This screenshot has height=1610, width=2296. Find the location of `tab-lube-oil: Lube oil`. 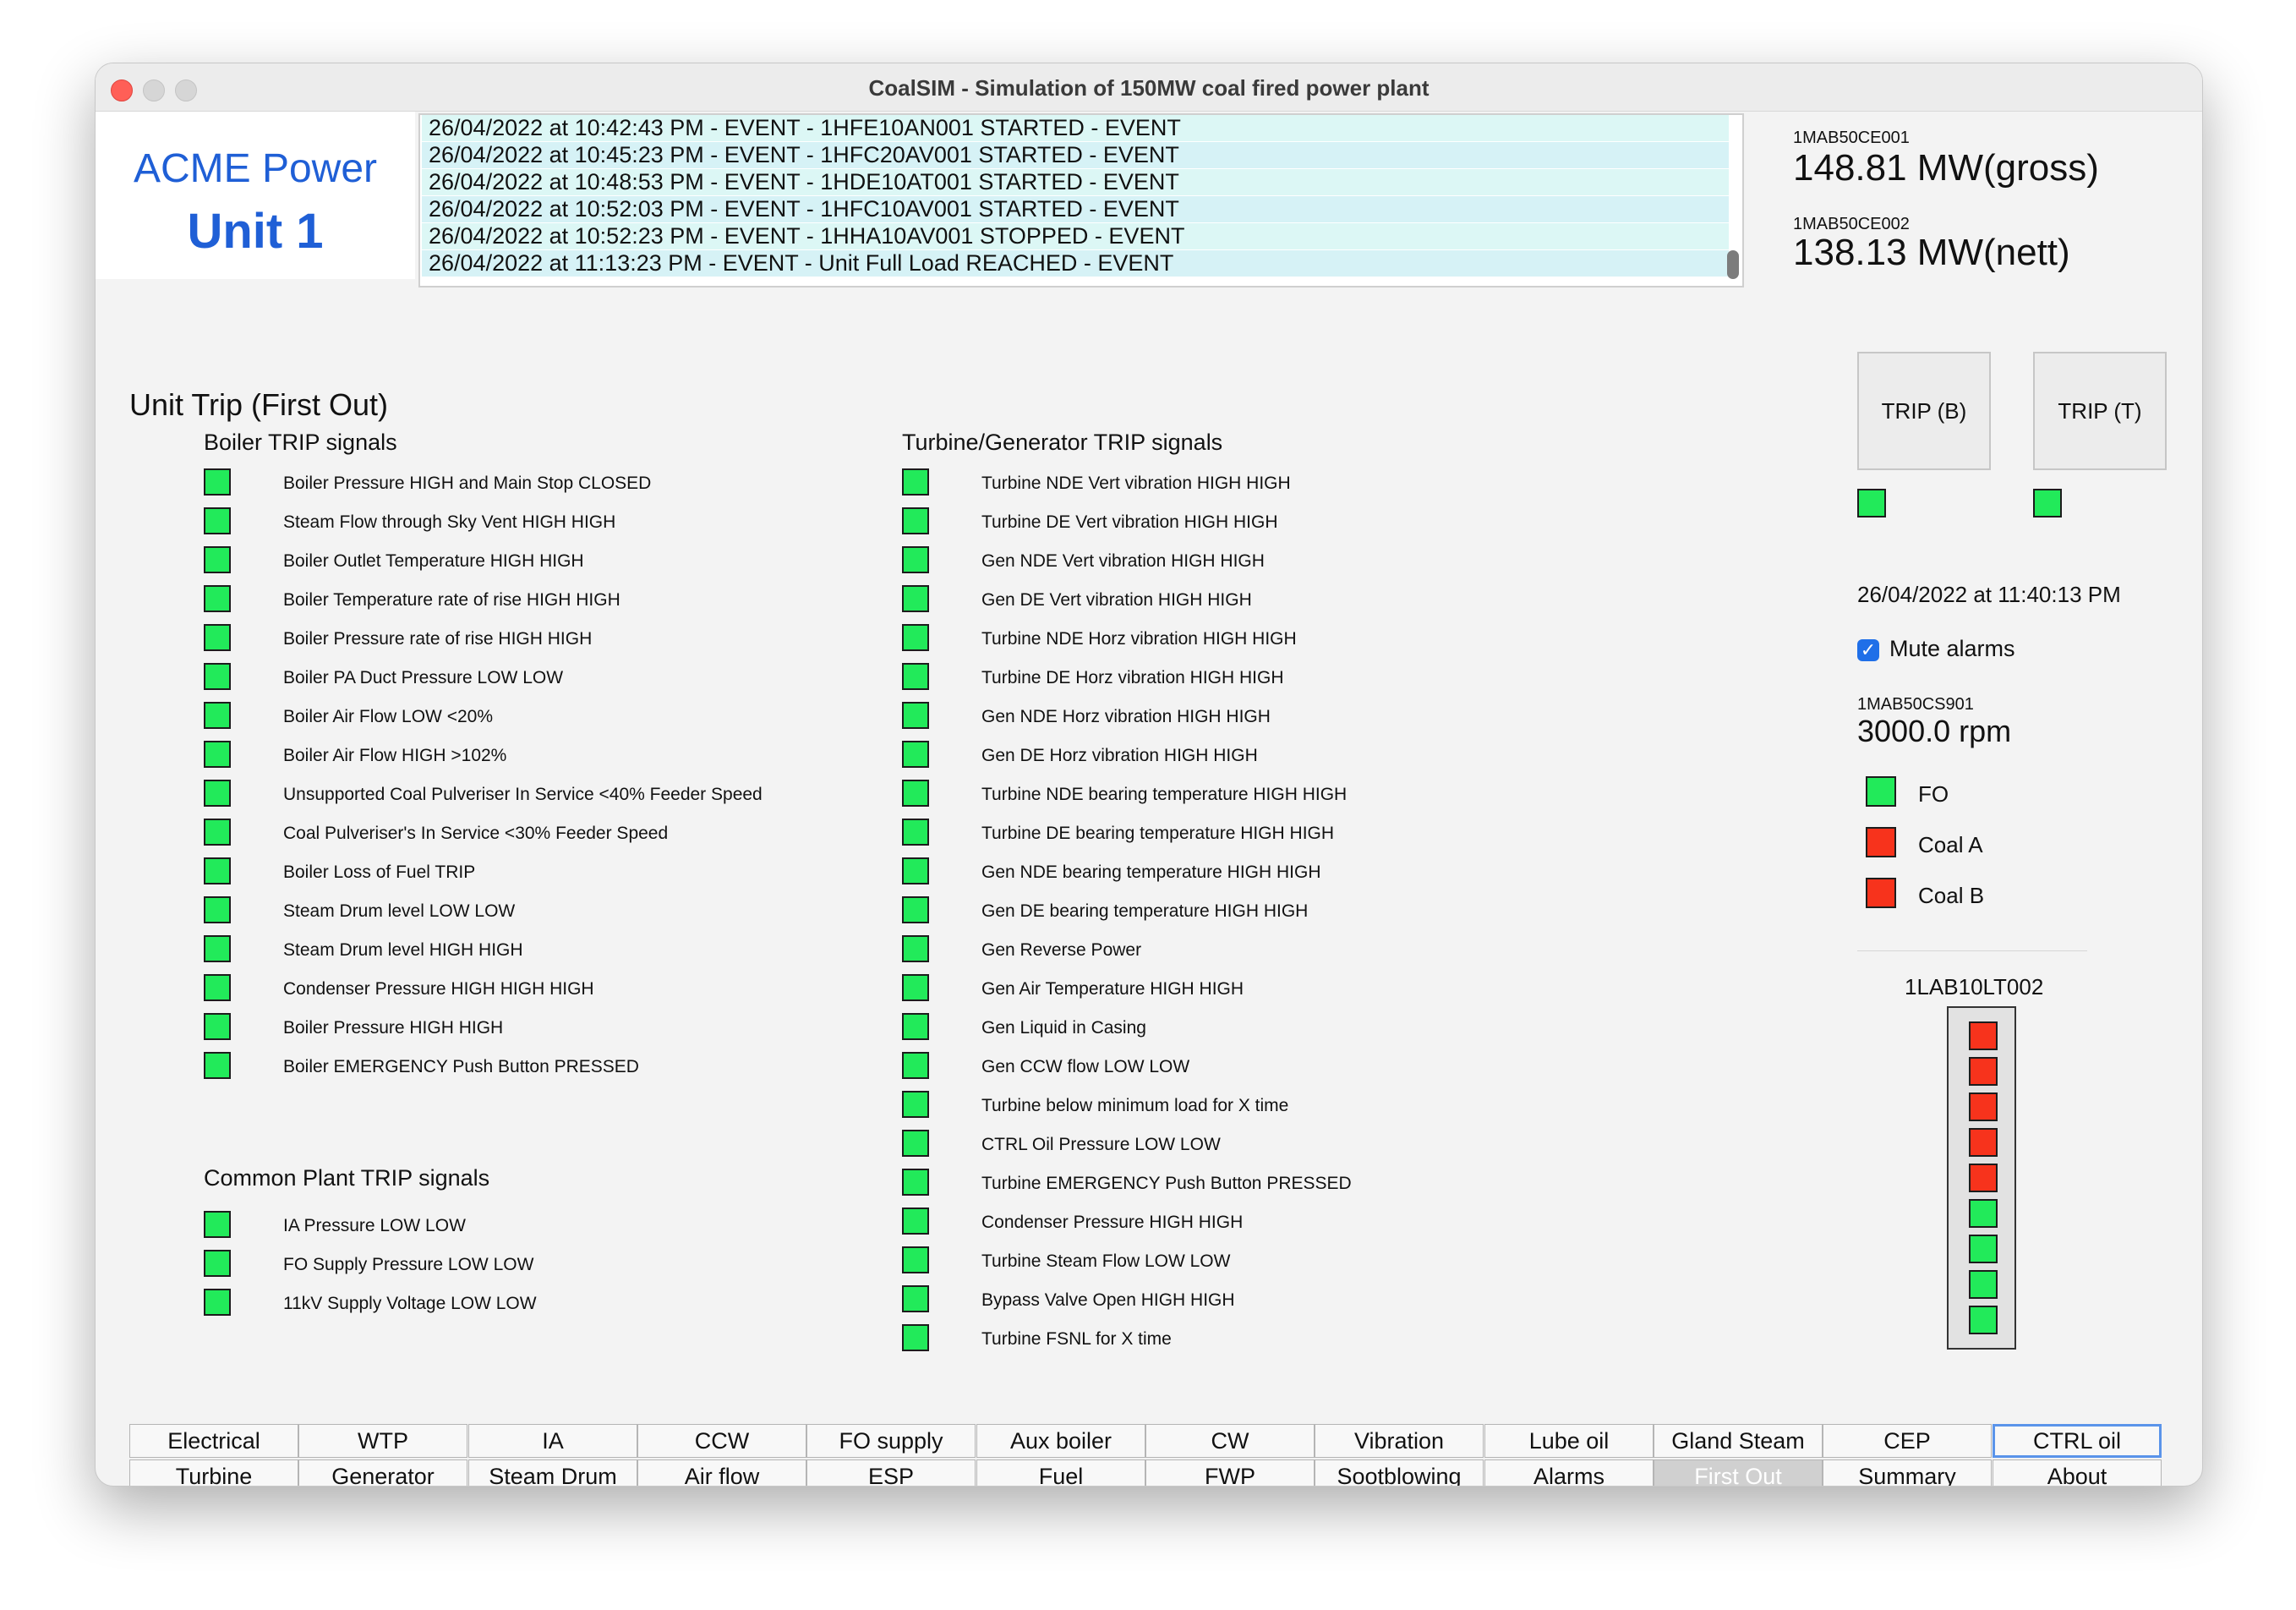

tab-lube-oil: Lube oil is located at coordinates (1569, 1441).